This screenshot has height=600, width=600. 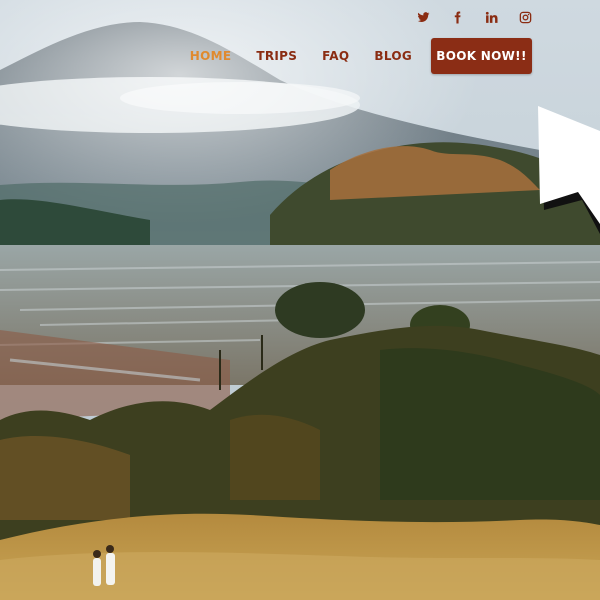 What do you see at coordinates (335, 56) in the screenshot?
I see `nav-faq-link: FAQ` at bounding box center [335, 56].